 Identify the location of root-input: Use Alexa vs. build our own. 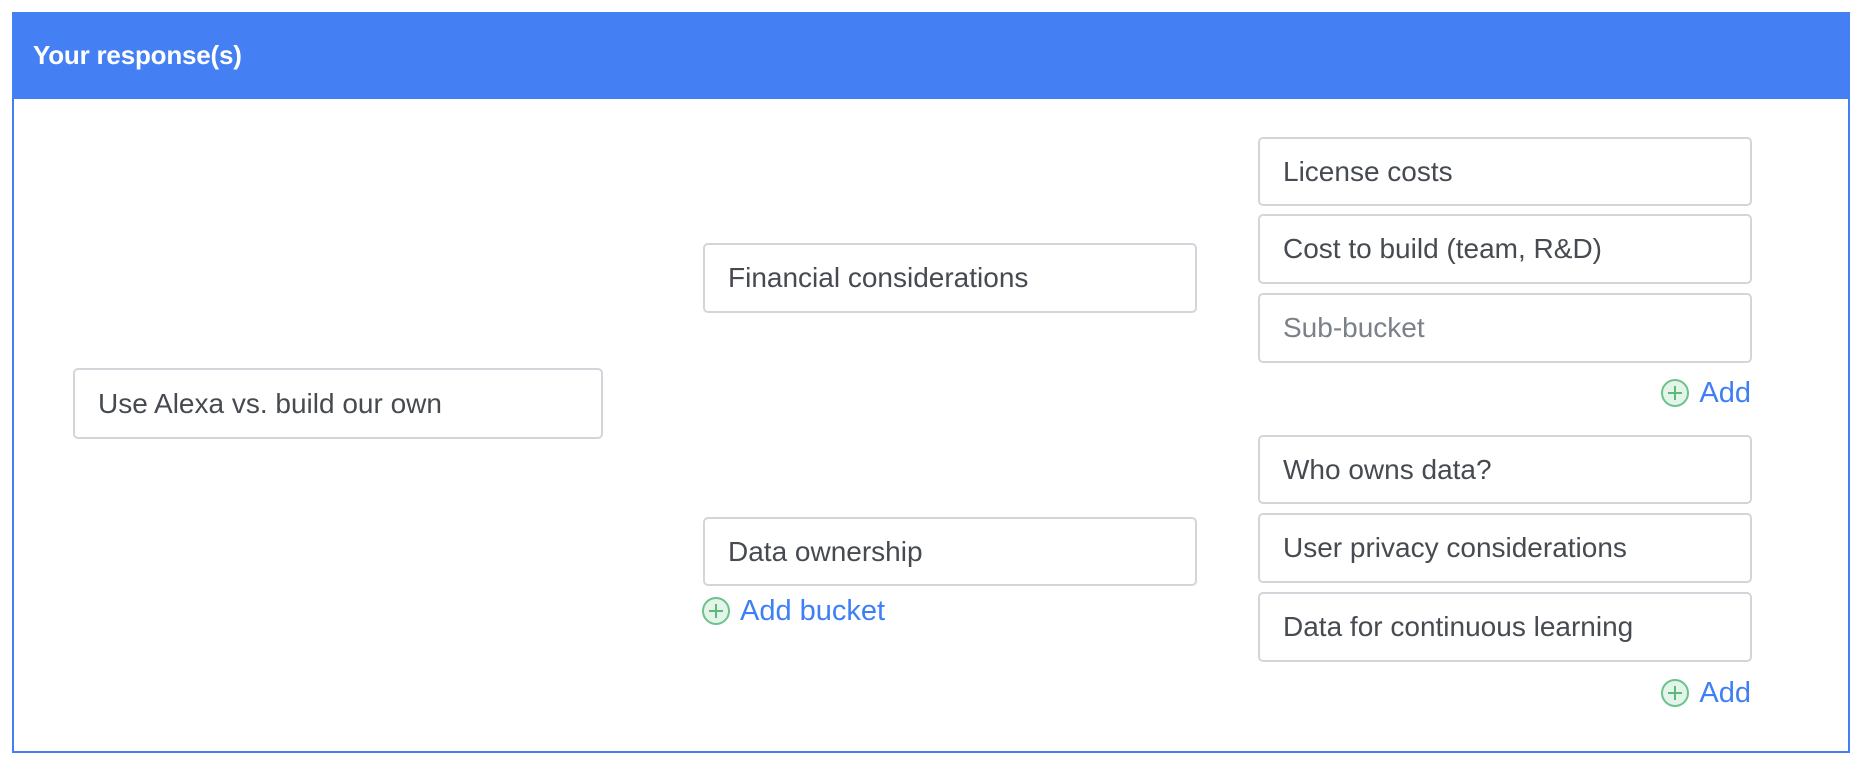
(338, 403).